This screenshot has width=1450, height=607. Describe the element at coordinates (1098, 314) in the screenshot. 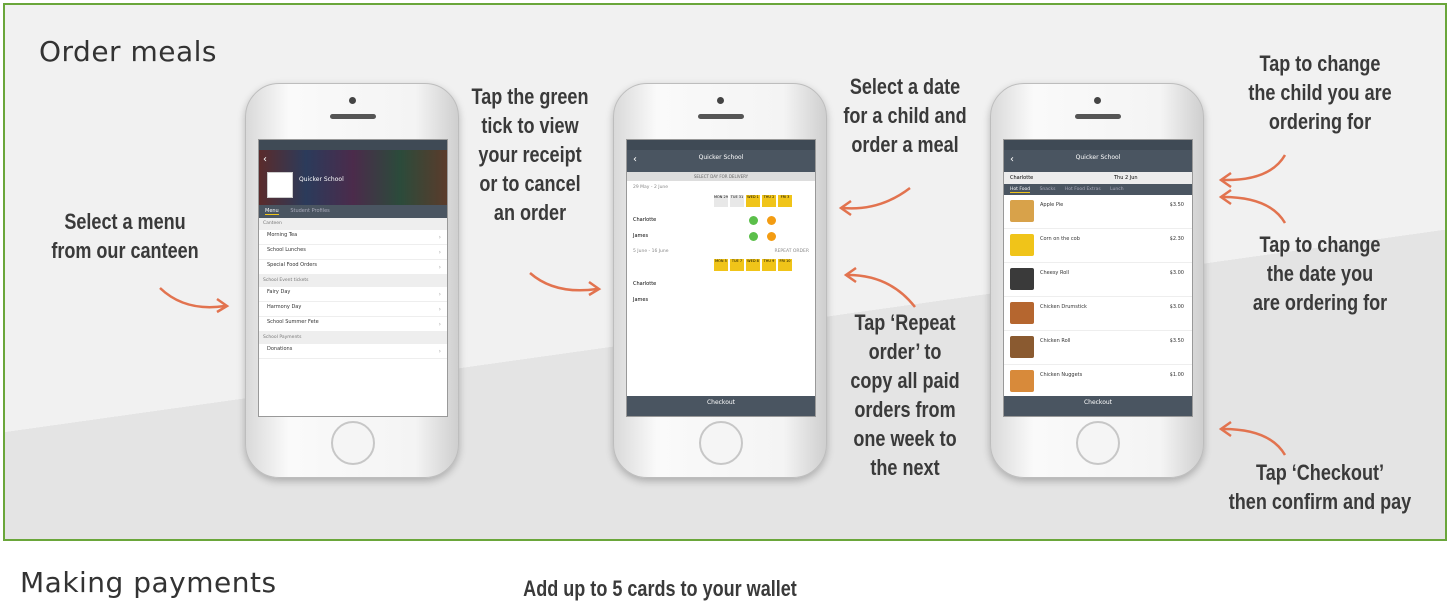

I see `food-item: Chicken Drumstick $3.00` at that location.